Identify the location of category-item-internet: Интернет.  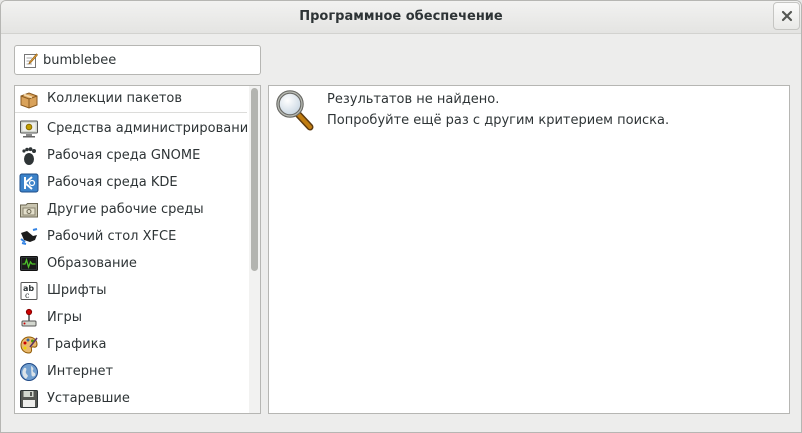
(131, 372).